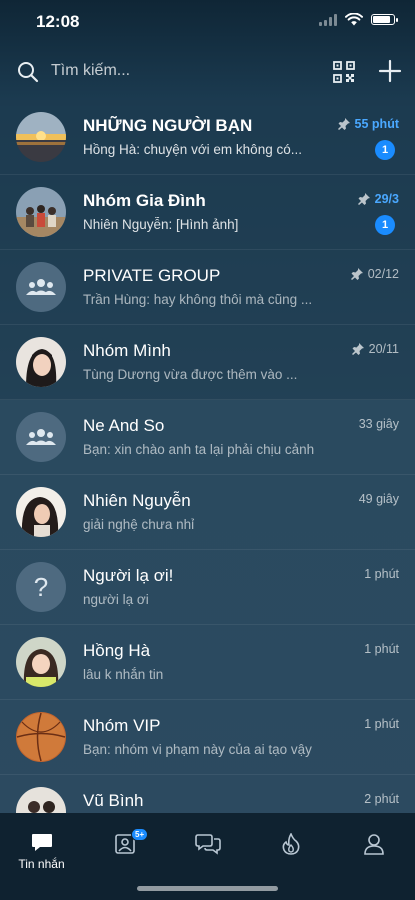  What do you see at coordinates (344, 72) in the screenshot?
I see `qr-scan-icon` at bounding box center [344, 72].